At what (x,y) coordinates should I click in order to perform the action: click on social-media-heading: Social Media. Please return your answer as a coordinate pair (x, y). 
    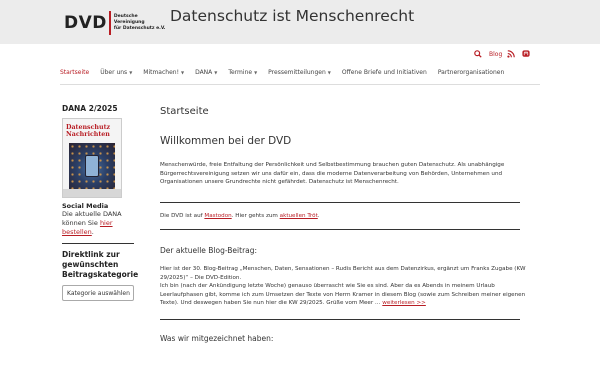
    Looking at the image, I should click on (85, 206).